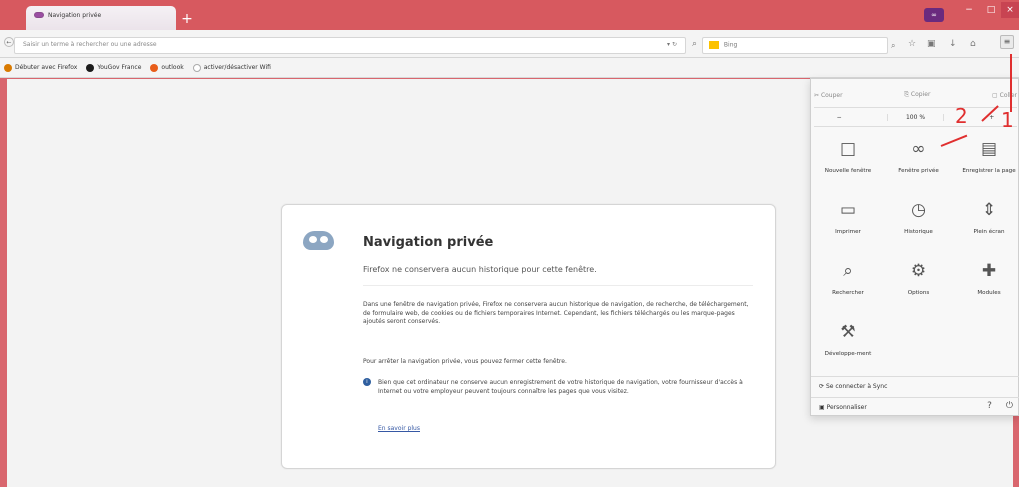  I want to click on printer-icon: ▭, so click(848, 209).